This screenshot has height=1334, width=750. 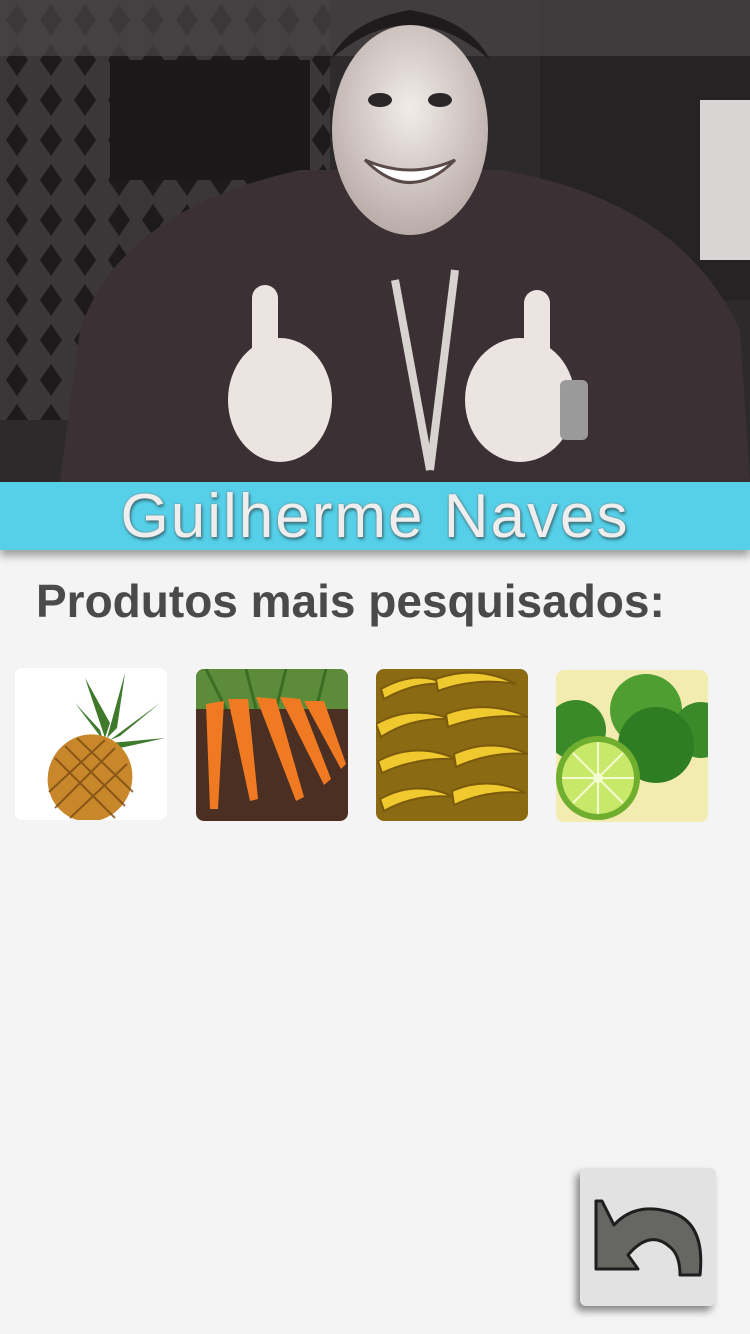 I want to click on pineapple-icon, so click(x=91, y=744).